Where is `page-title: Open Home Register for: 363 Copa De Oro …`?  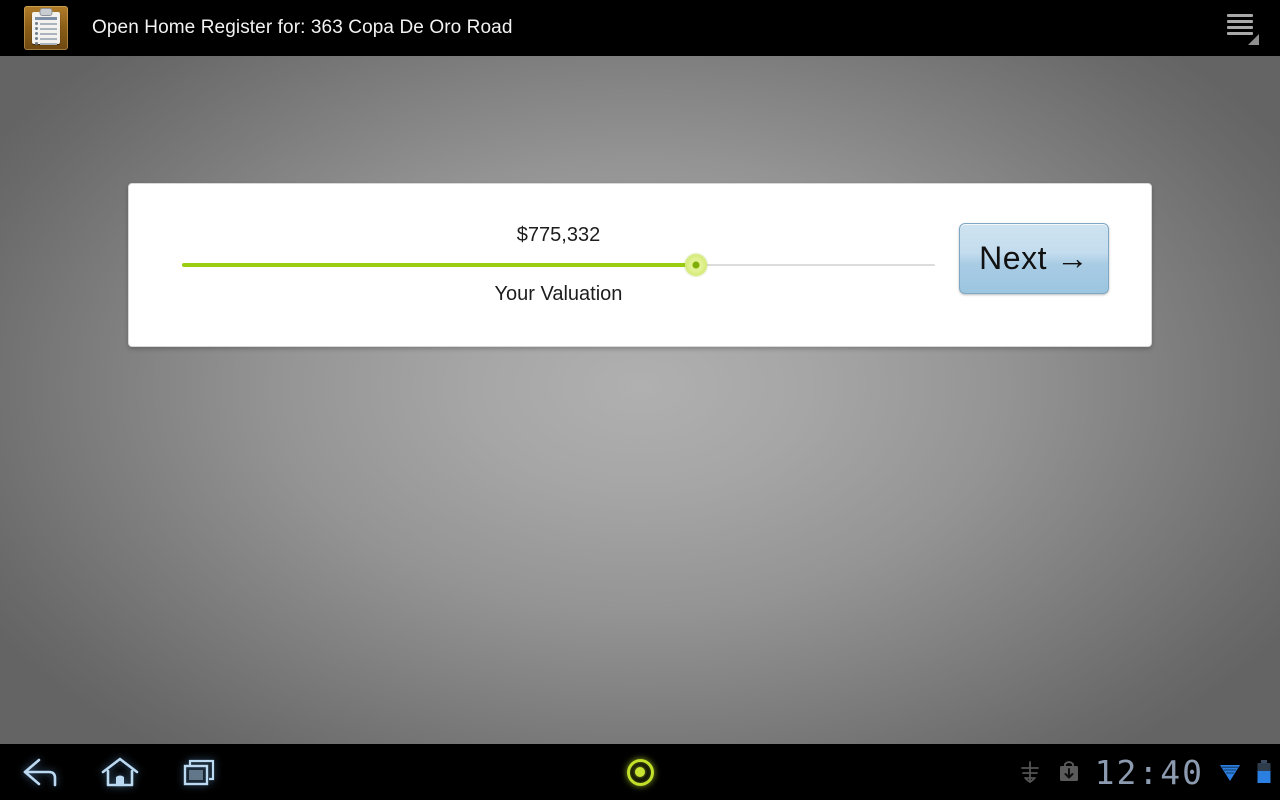
page-title: Open Home Register for: 363 Copa De Oro … is located at coordinates (302, 27).